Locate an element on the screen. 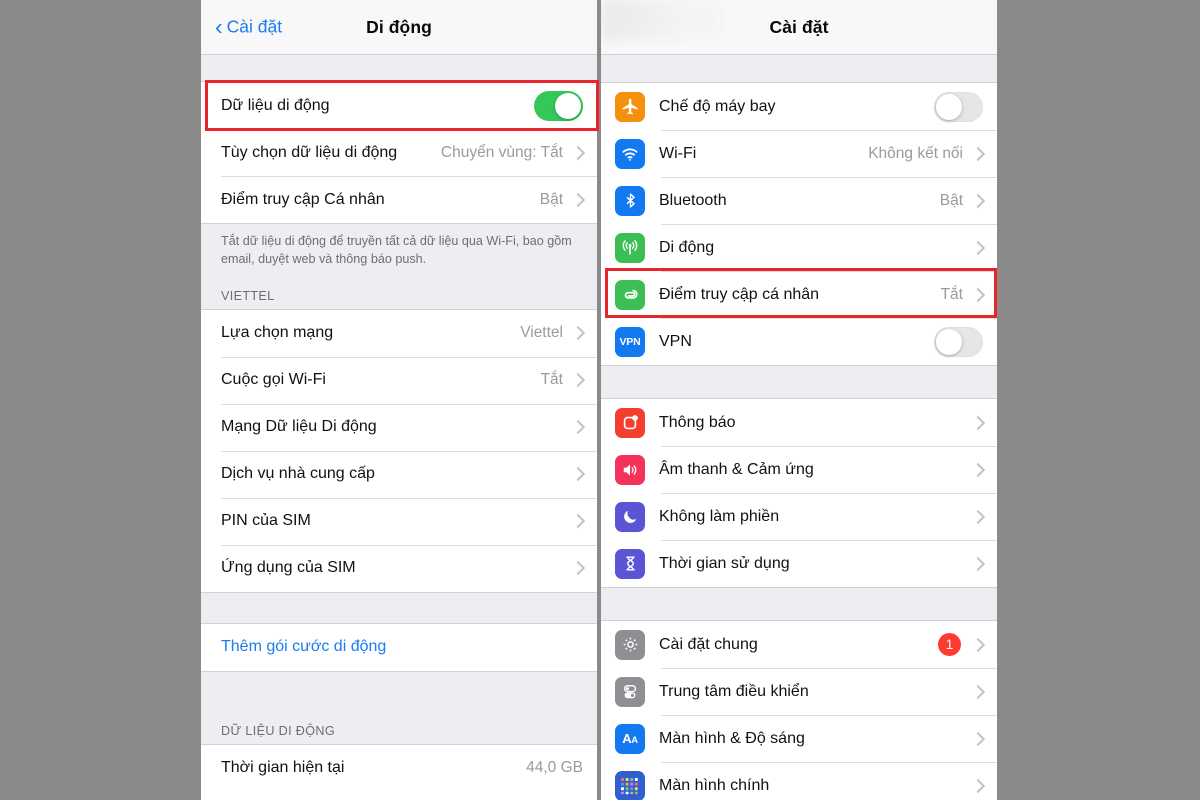 The height and width of the screenshot is (800, 1200). control-center-icon is located at coordinates (630, 691).